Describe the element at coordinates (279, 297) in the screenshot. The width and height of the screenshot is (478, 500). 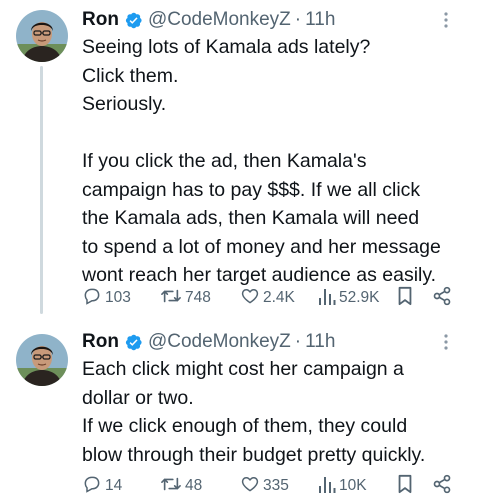
I see `like-count: 2.4K` at that location.